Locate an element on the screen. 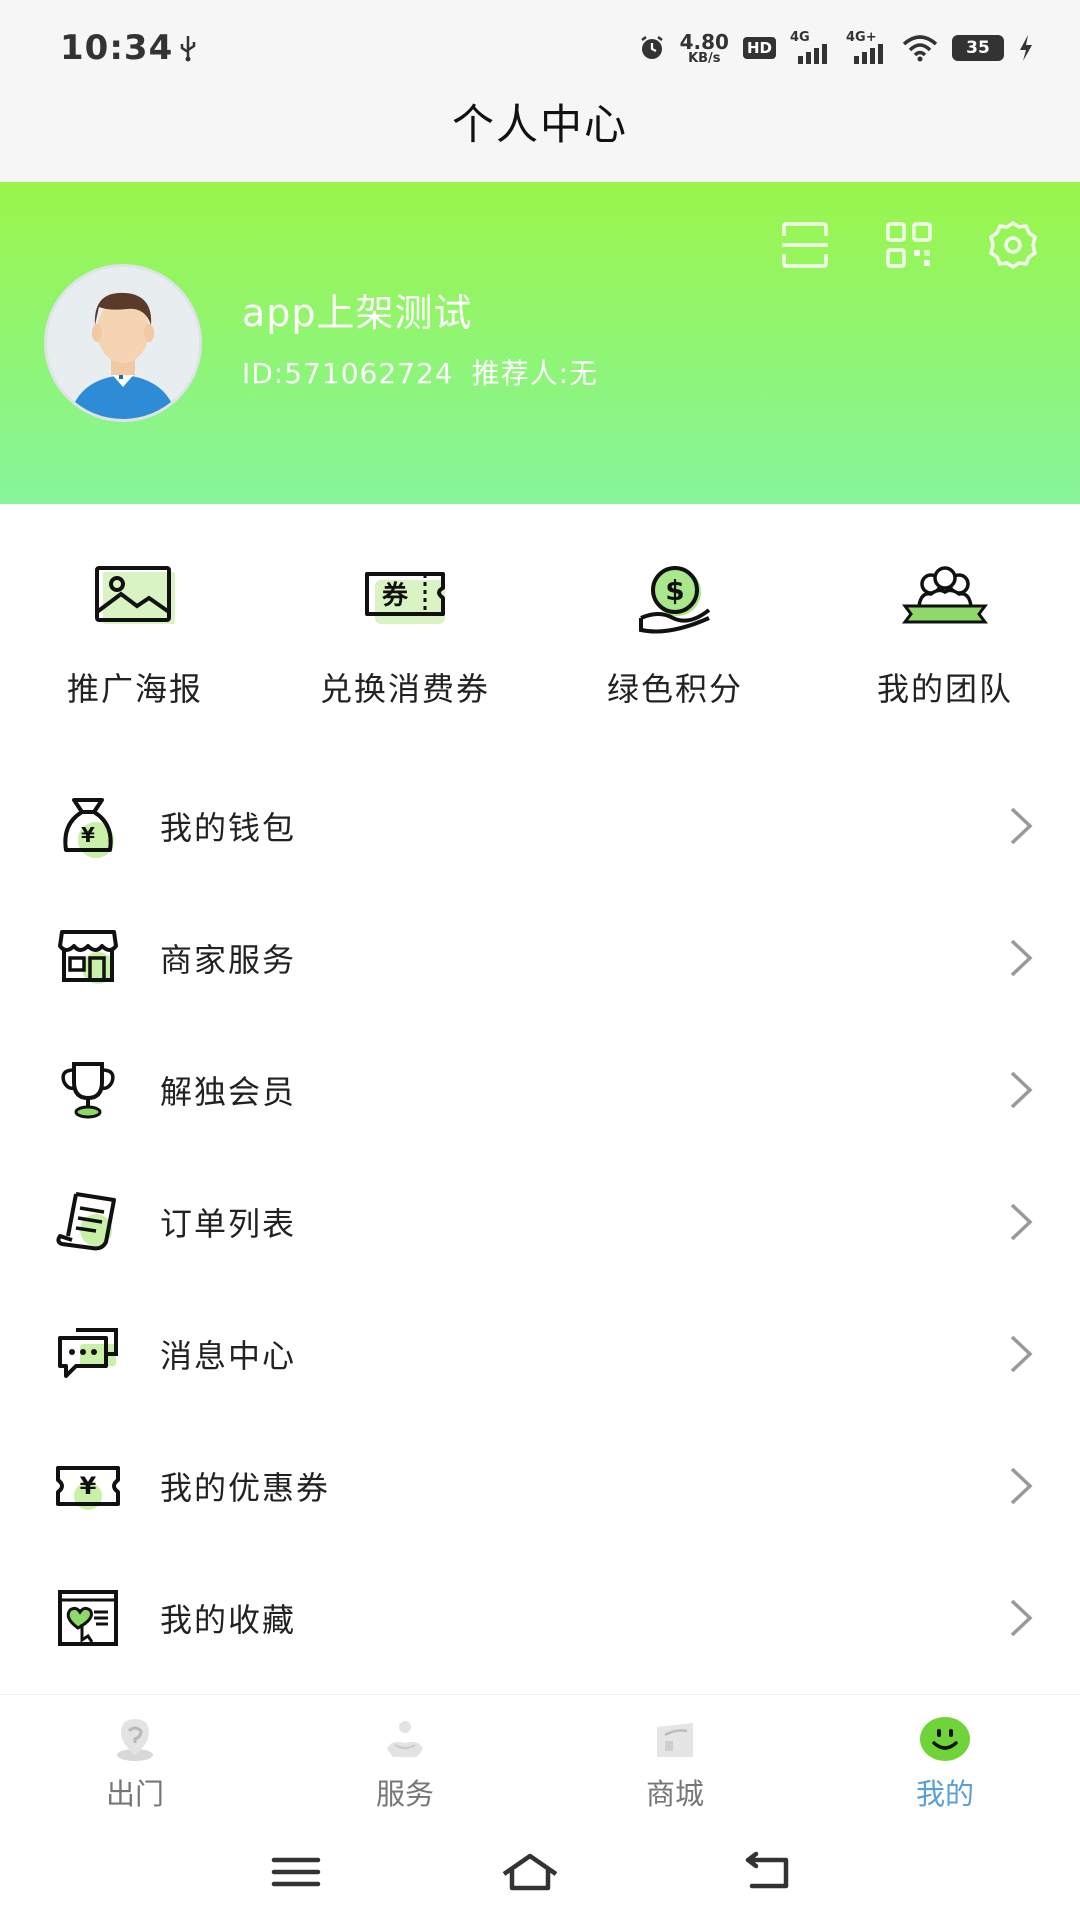  tab-service: 服务 is located at coordinates (405, 1757).